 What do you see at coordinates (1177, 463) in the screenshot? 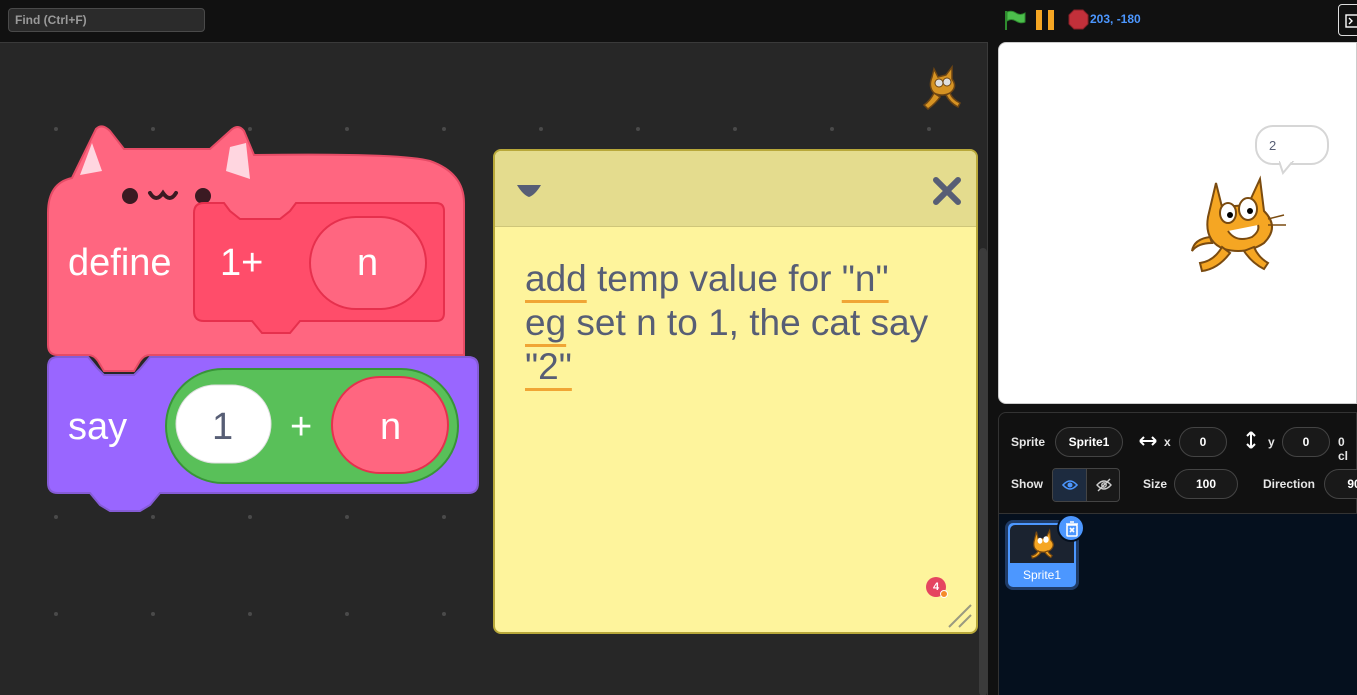
I see `sprite-info-panel: Sprite x y 0 cl Show` at bounding box center [1177, 463].